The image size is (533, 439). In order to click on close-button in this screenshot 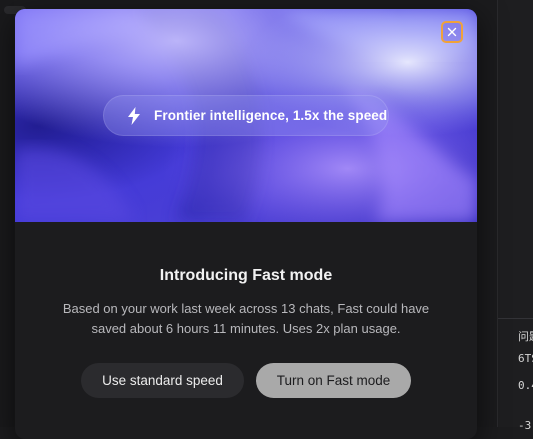, I will do `click(452, 32)`.